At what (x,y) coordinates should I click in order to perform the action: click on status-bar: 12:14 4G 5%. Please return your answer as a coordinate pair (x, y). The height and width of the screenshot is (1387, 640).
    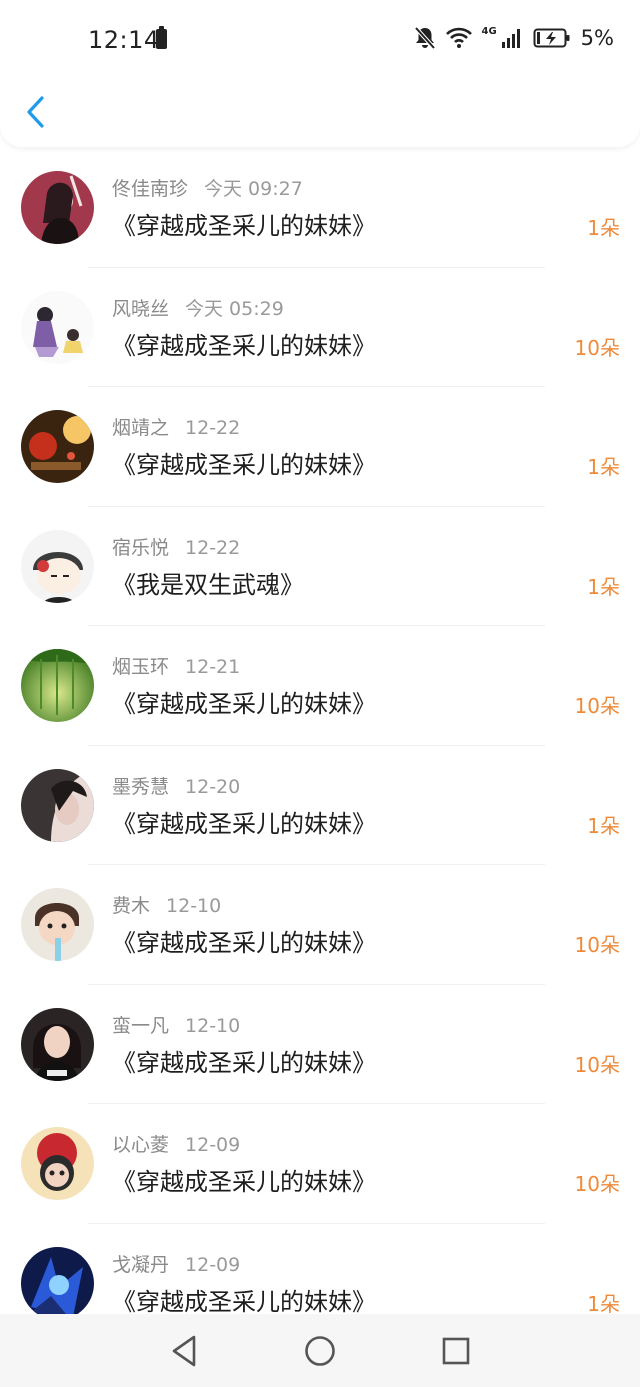
    Looking at the image, I should click on (320, 40).